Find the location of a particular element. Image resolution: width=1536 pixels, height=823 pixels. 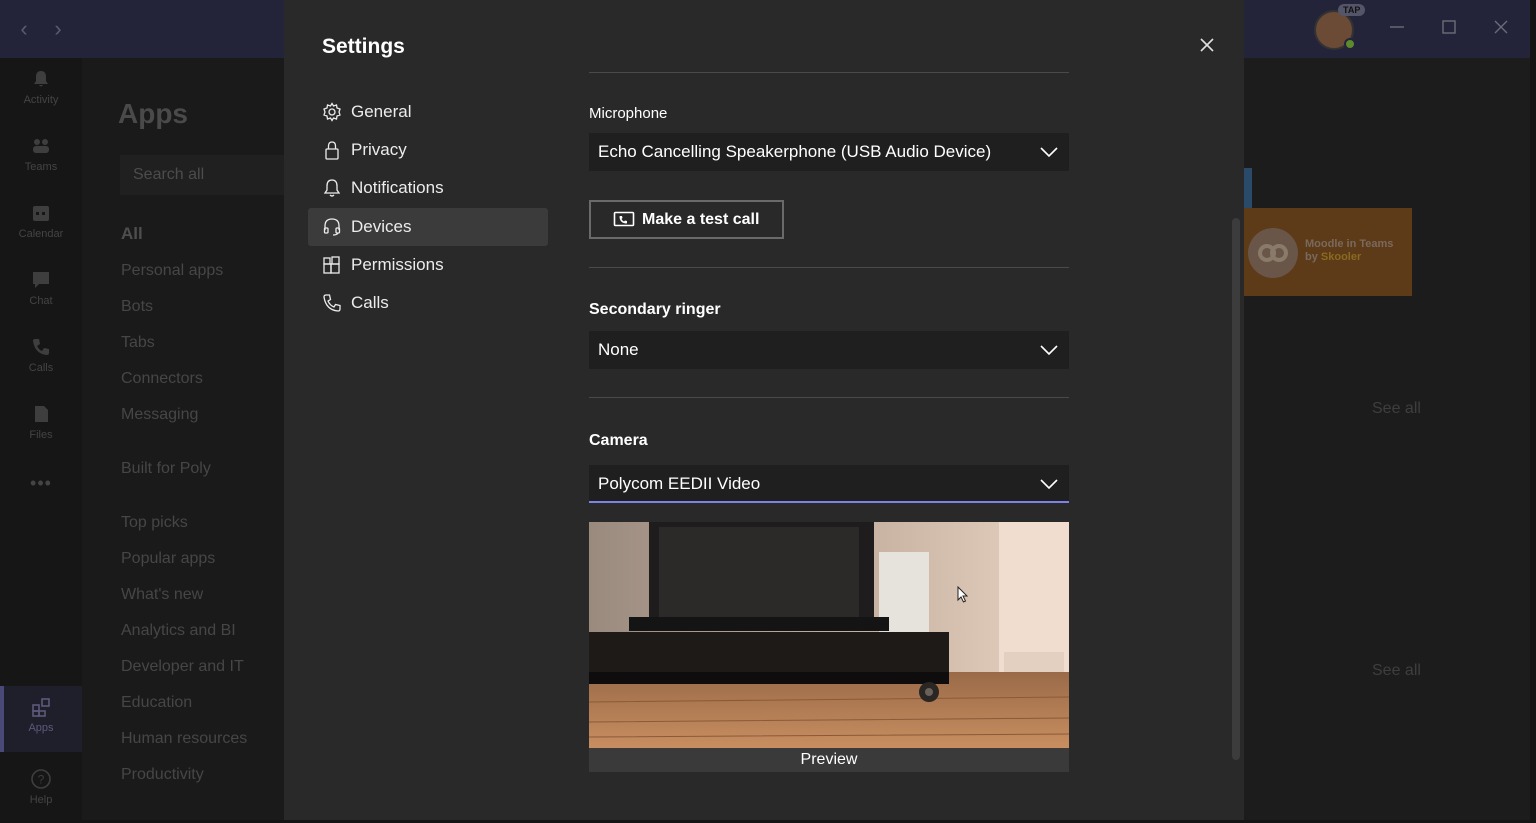

back-icon: ‹ is located at coordinates (24, 29).